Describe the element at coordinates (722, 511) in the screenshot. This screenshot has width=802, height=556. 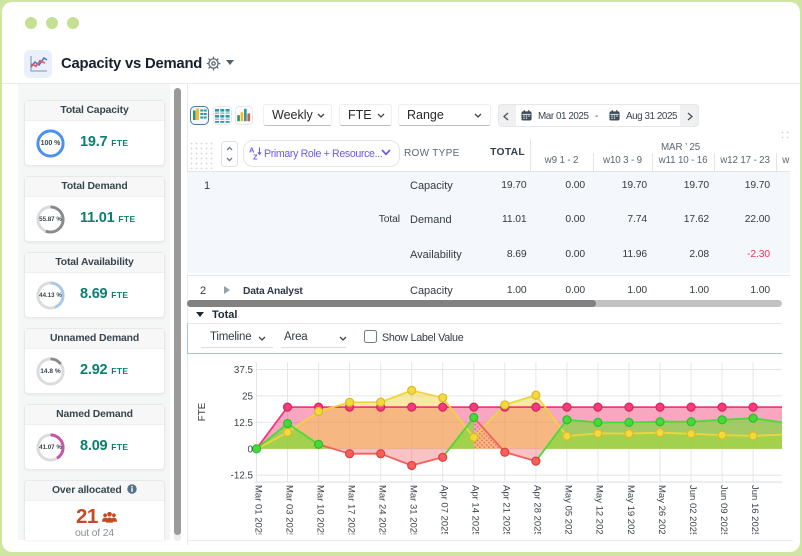
I see `svg-text: Jun 09 2025` at that location.